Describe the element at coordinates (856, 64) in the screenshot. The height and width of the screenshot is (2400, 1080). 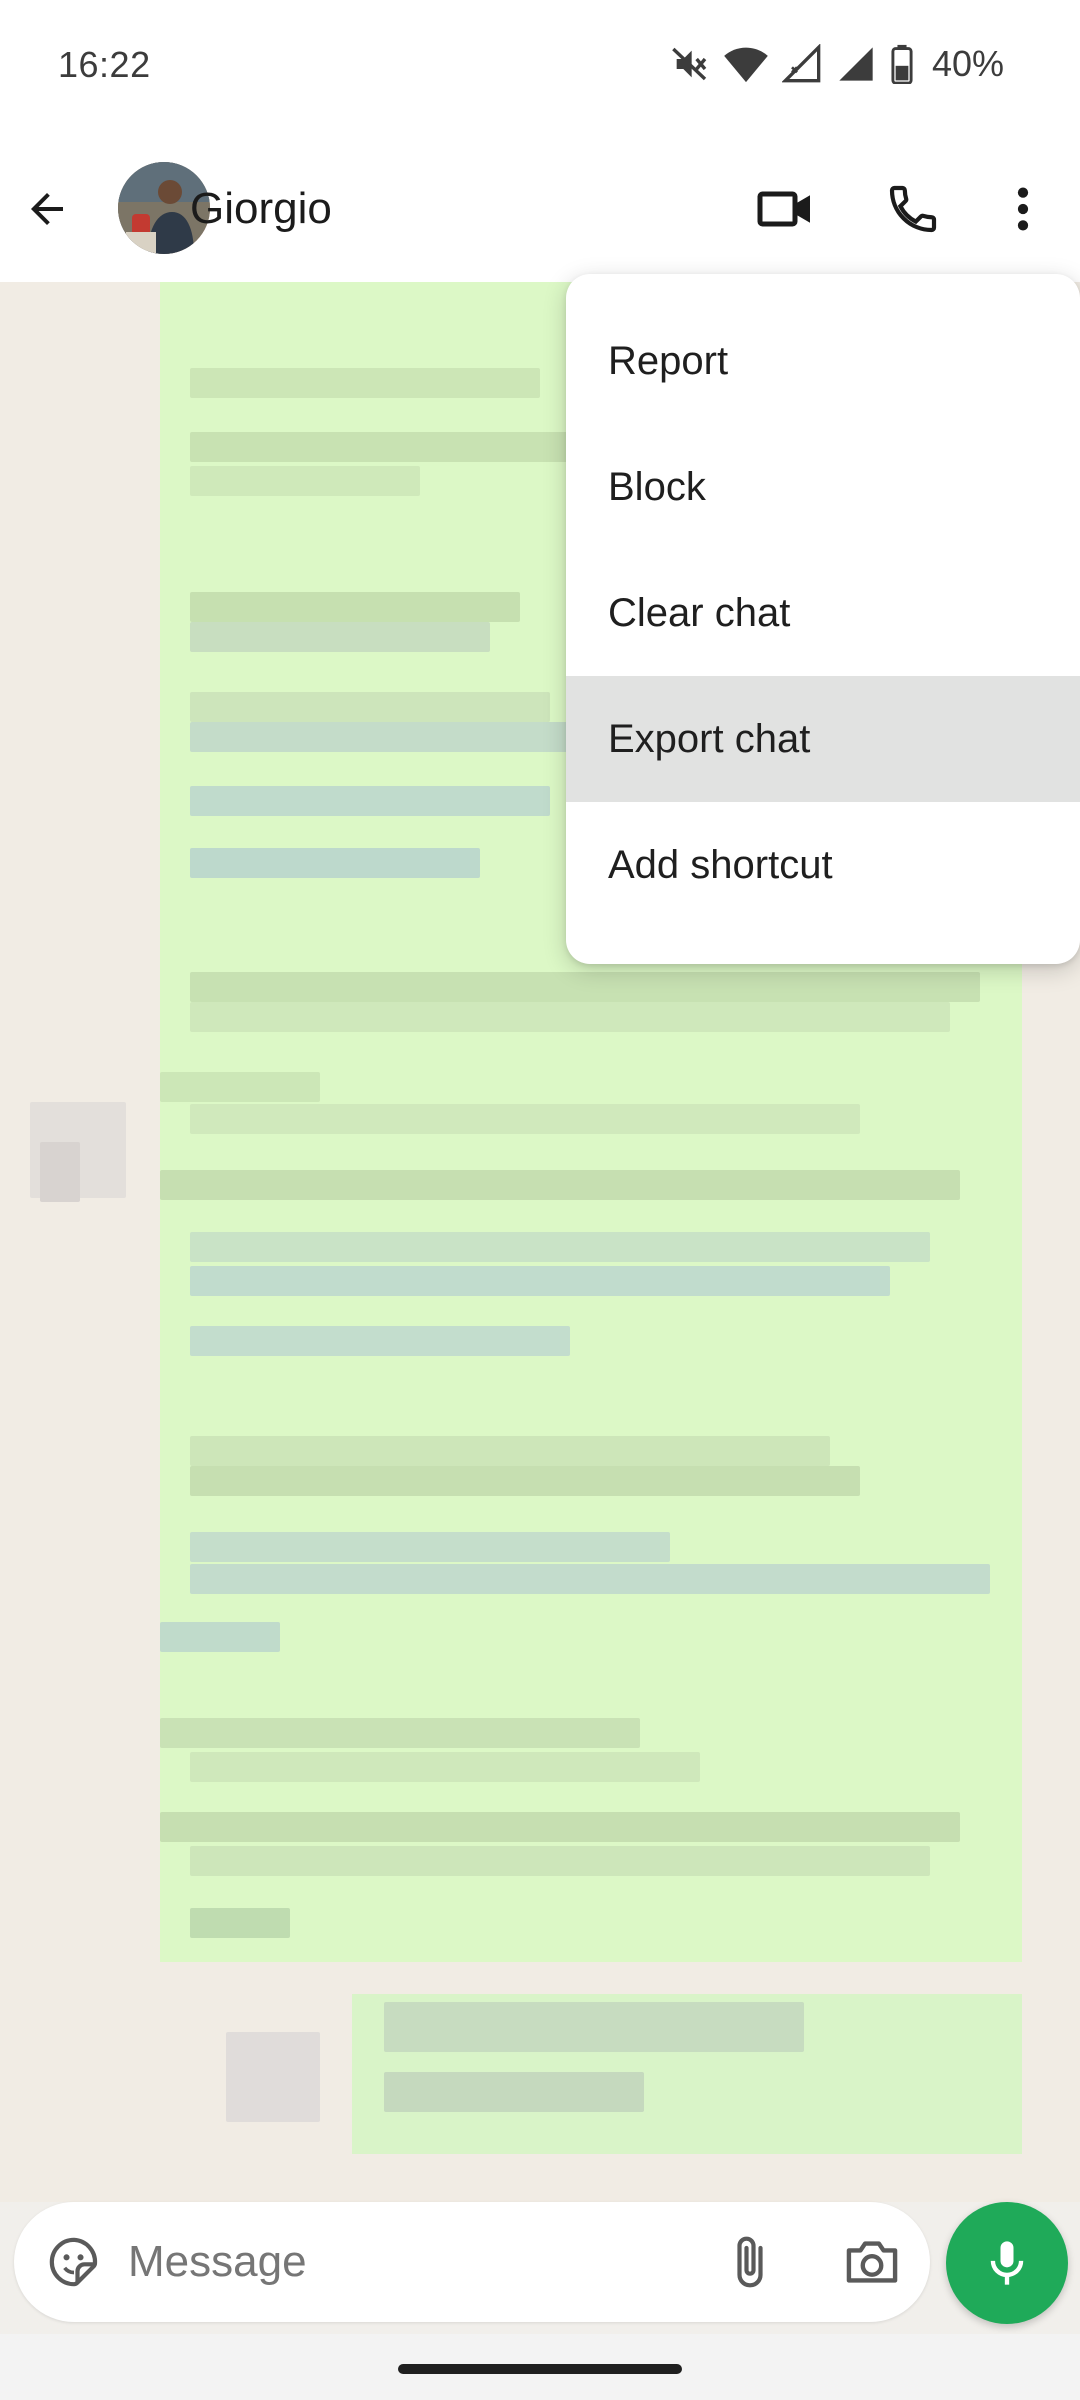
I see `signal-icon` at that location.